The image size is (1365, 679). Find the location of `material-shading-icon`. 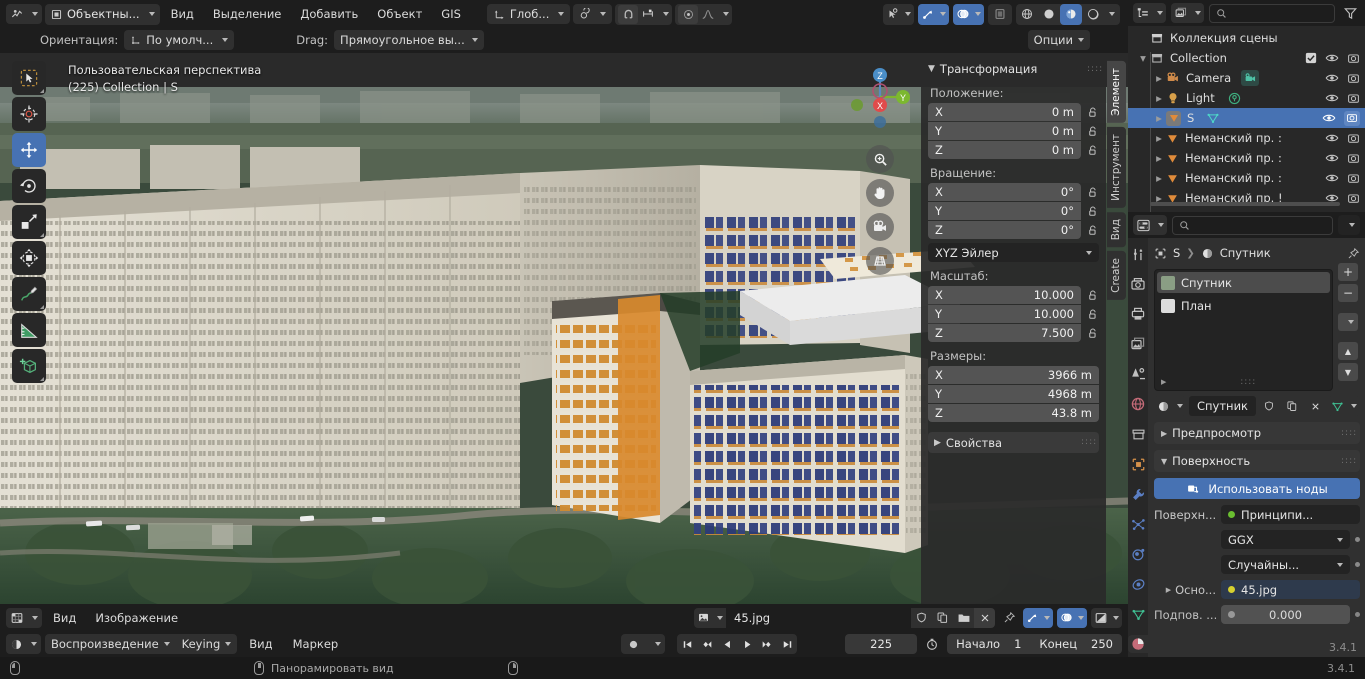

material-shading-icon is located at coordinates (1071, 14).